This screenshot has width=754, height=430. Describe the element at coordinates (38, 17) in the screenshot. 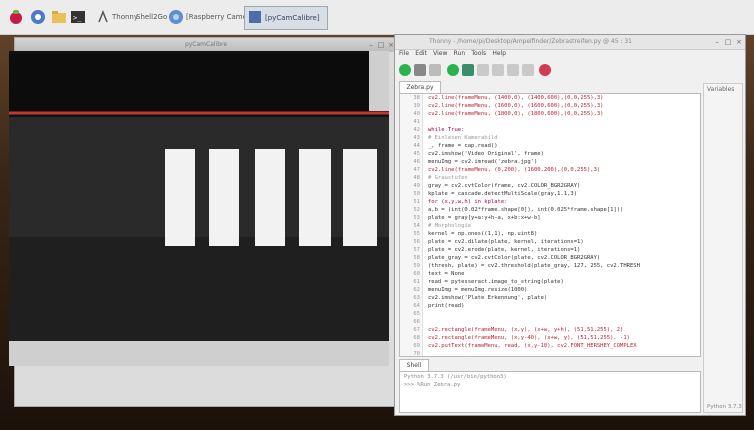

I see `browser-icon` at that location.